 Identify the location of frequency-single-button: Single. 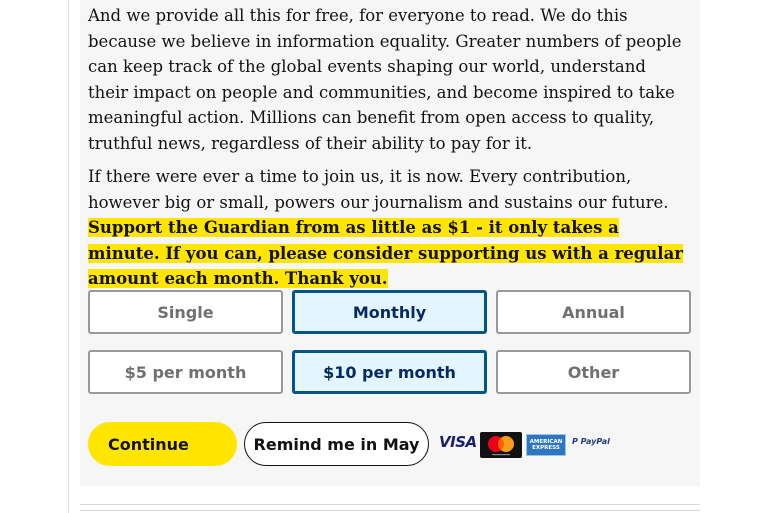
(185, 312).